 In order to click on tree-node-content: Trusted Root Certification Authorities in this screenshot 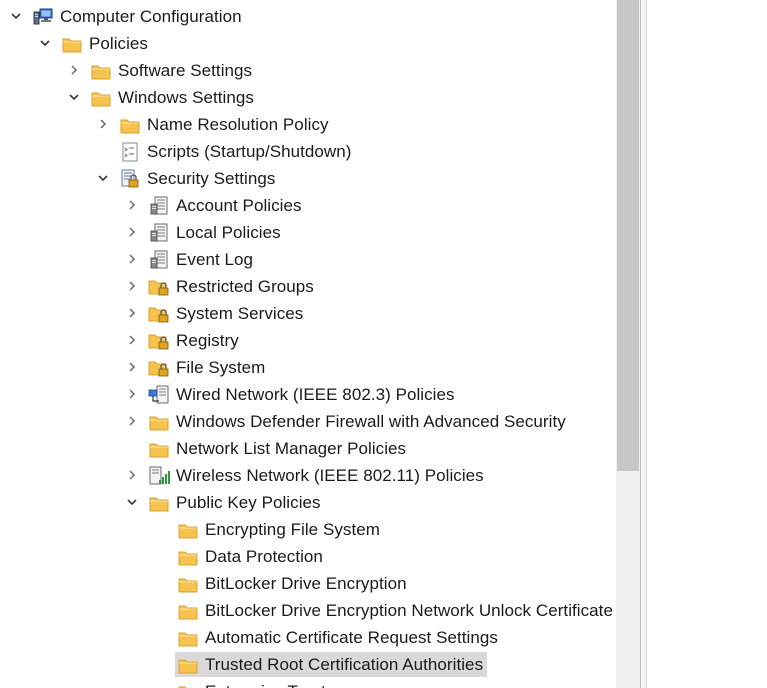, I will do `click(331, 664)`.